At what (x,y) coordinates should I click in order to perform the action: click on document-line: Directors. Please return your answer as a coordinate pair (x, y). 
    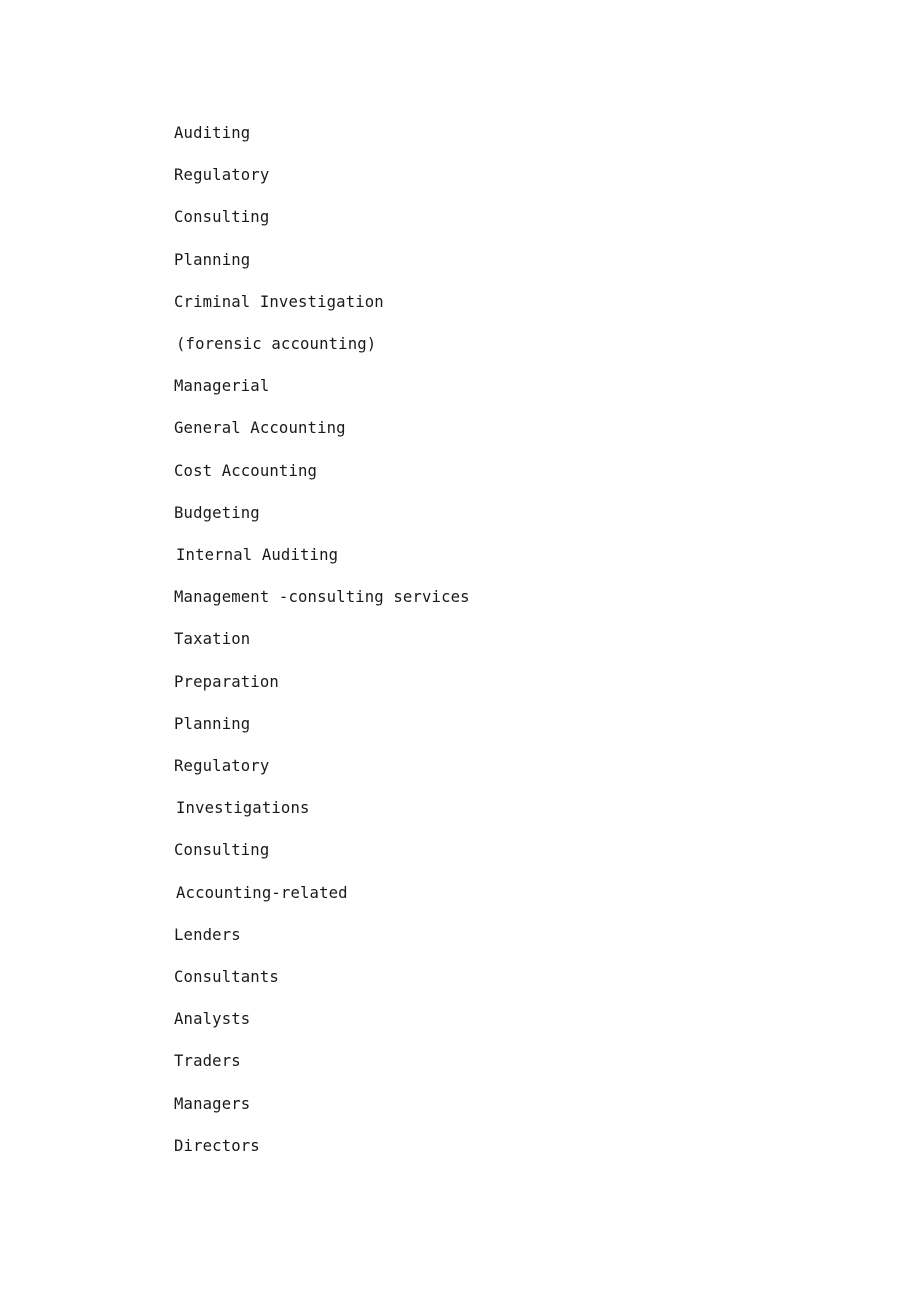
    Looking at the image, I should click on (217, 1145).